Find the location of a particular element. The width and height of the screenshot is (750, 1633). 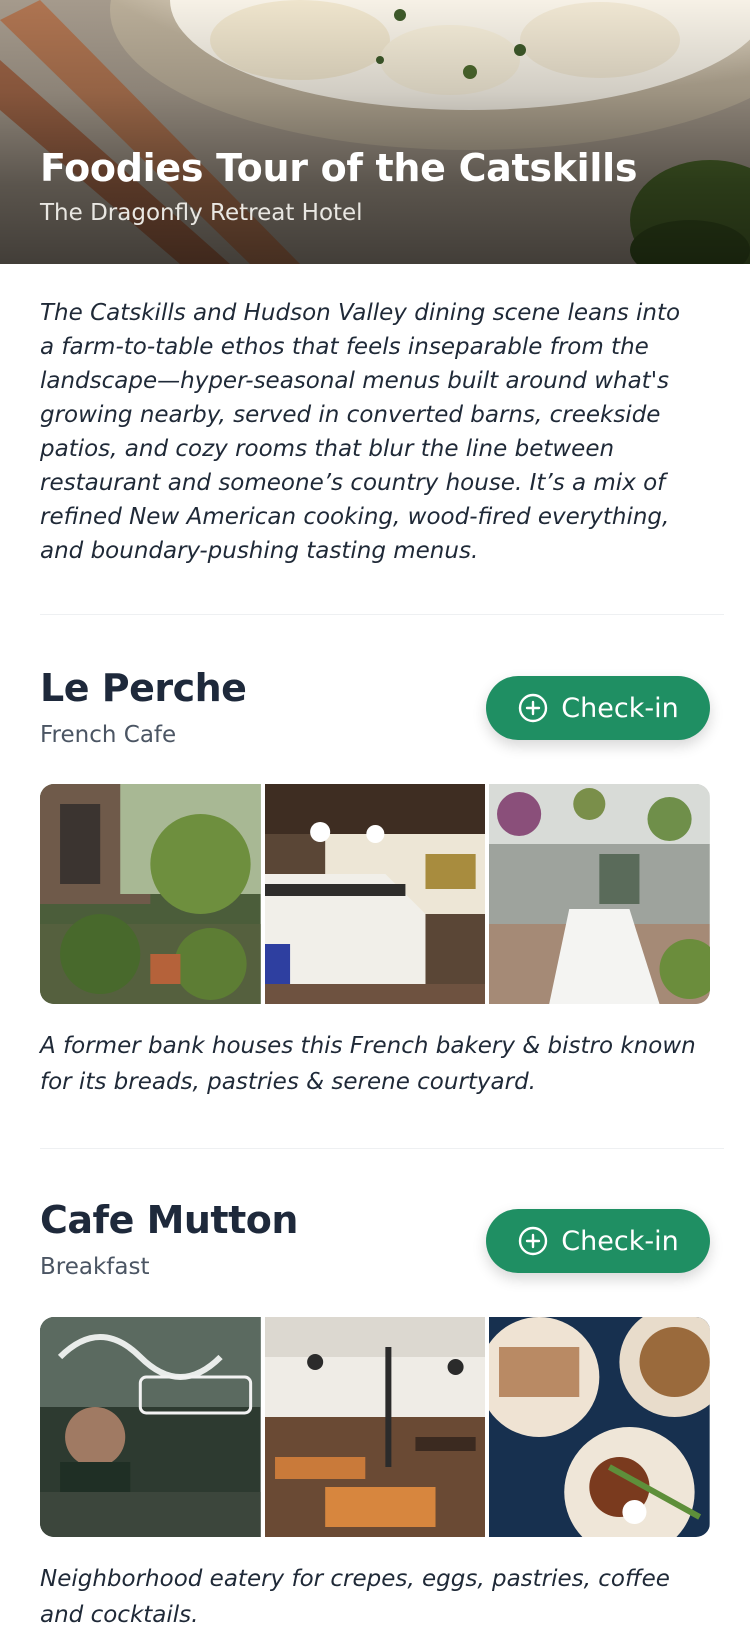

brunch-plates-photo is located at coordinates (599, 1427).